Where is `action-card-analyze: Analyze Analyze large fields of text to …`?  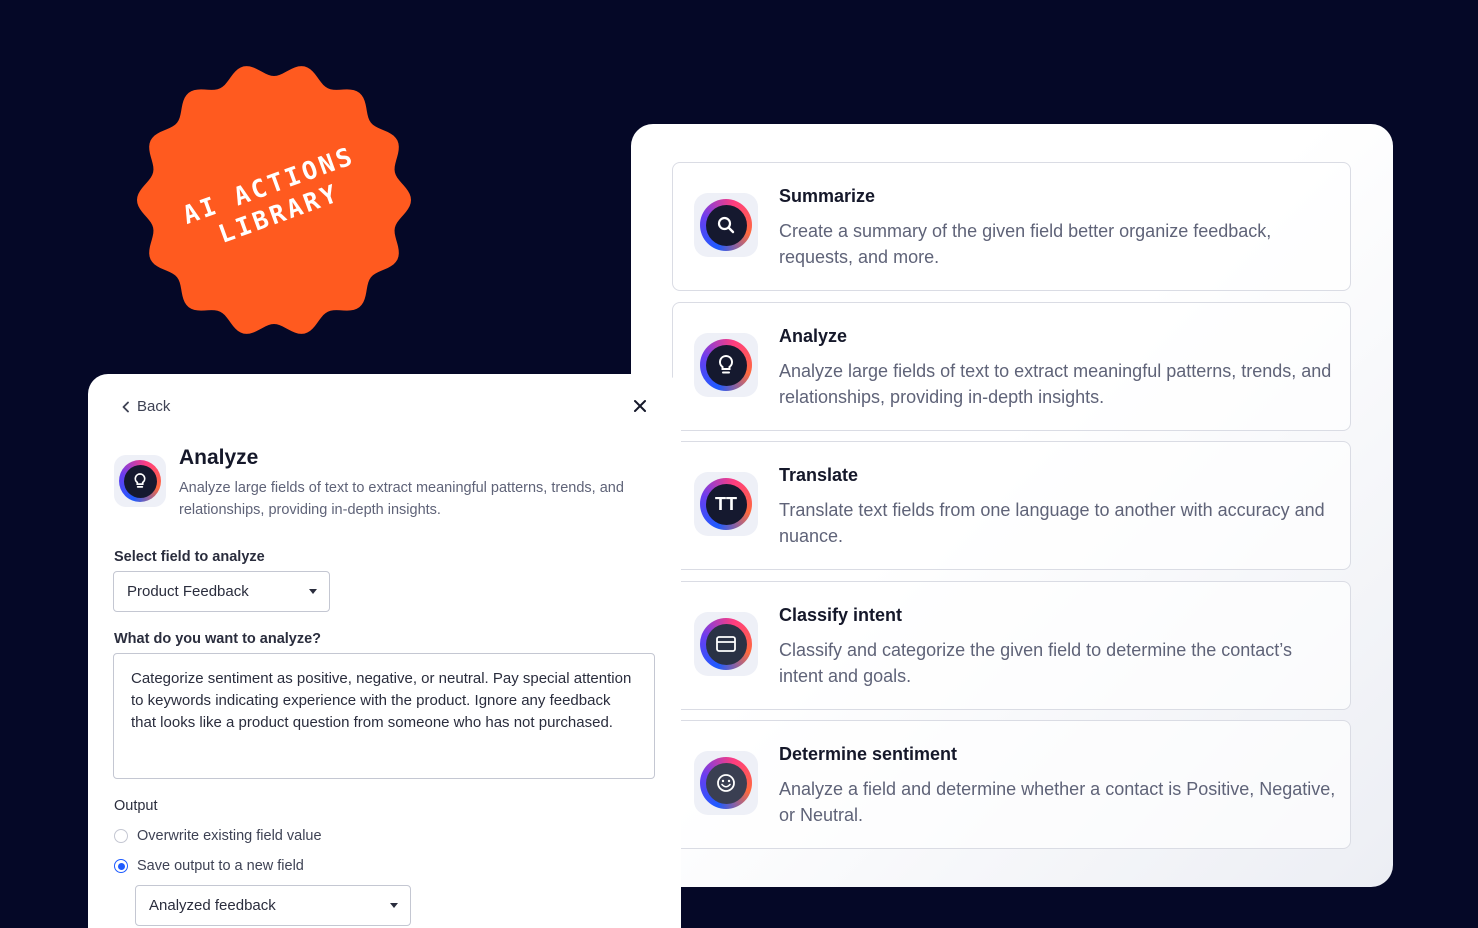
action-card-analyze: Analyze Analyze large fields of text to … is located at coordinates (1011, 366).